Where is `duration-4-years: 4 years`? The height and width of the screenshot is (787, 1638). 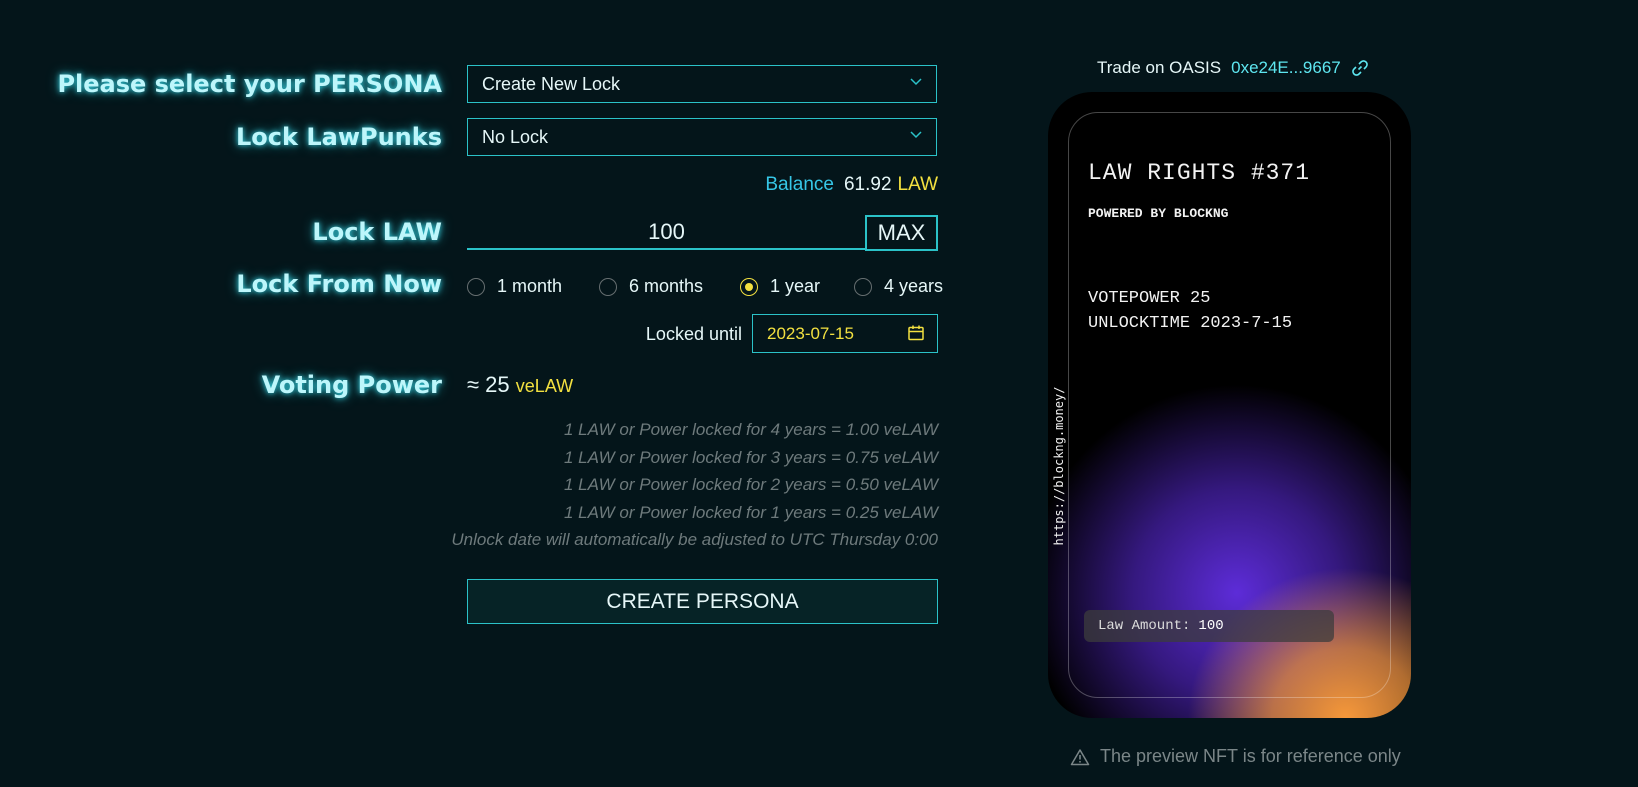 duration-4-years: 4 years is located at coordinates (898, 286).